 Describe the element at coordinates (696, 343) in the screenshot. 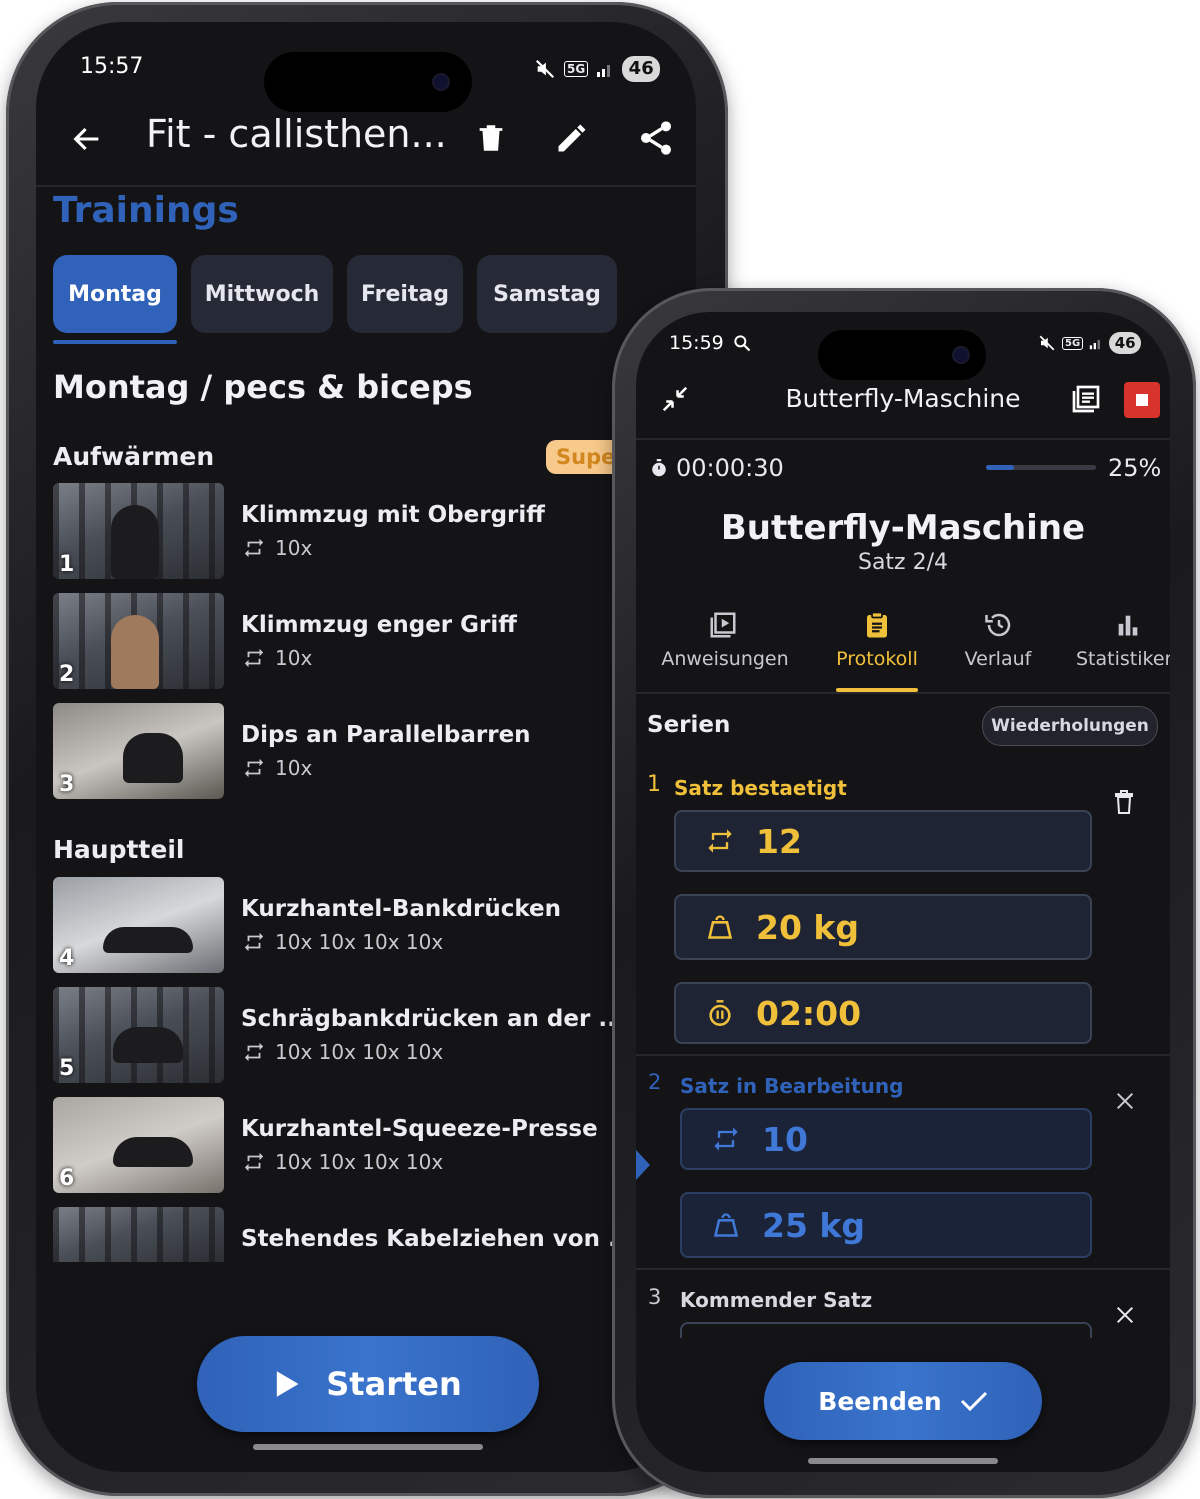

I see `status-time: 15:59` at that location.